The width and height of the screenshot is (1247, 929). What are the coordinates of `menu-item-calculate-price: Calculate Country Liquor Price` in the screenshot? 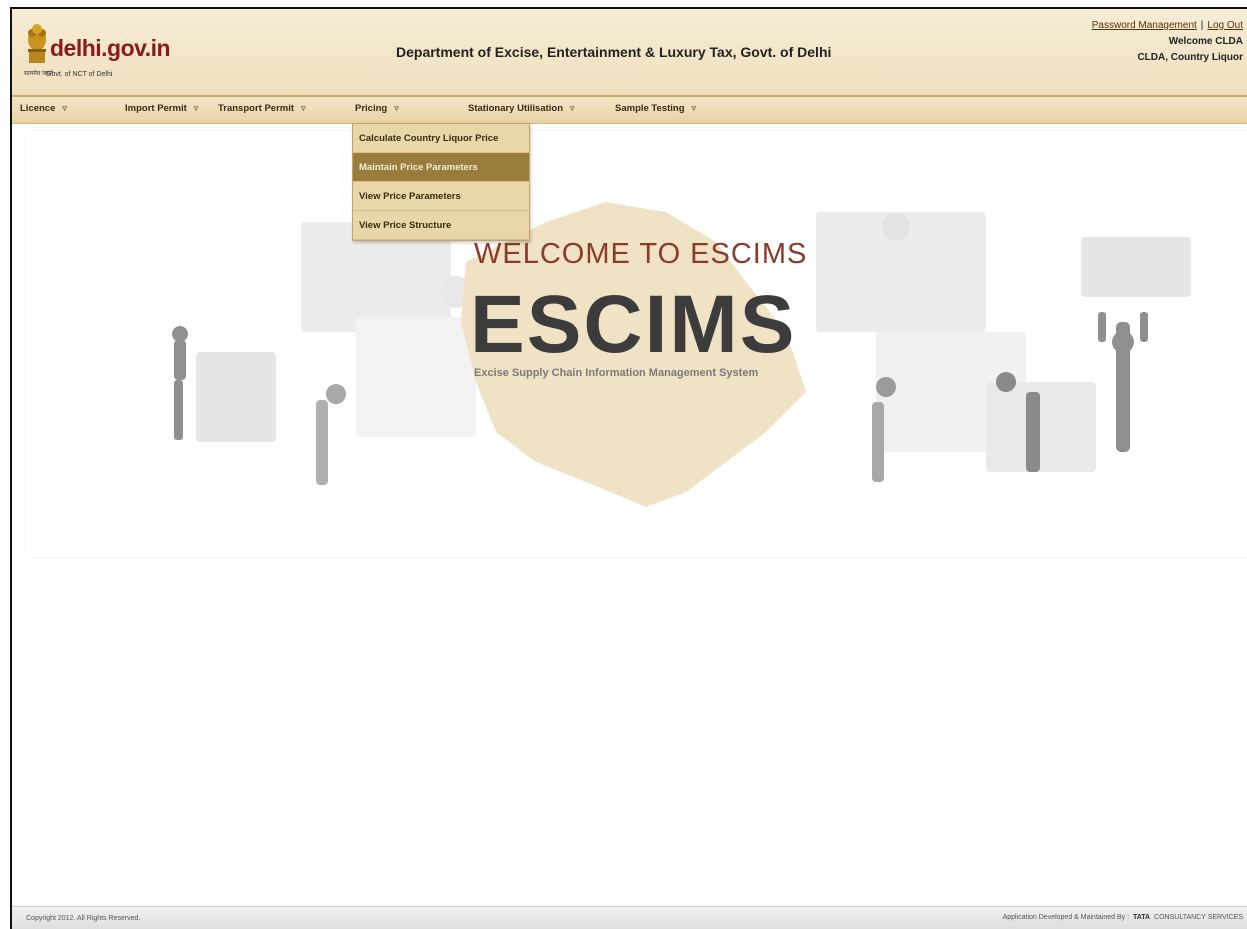 It's located at (441, 138).